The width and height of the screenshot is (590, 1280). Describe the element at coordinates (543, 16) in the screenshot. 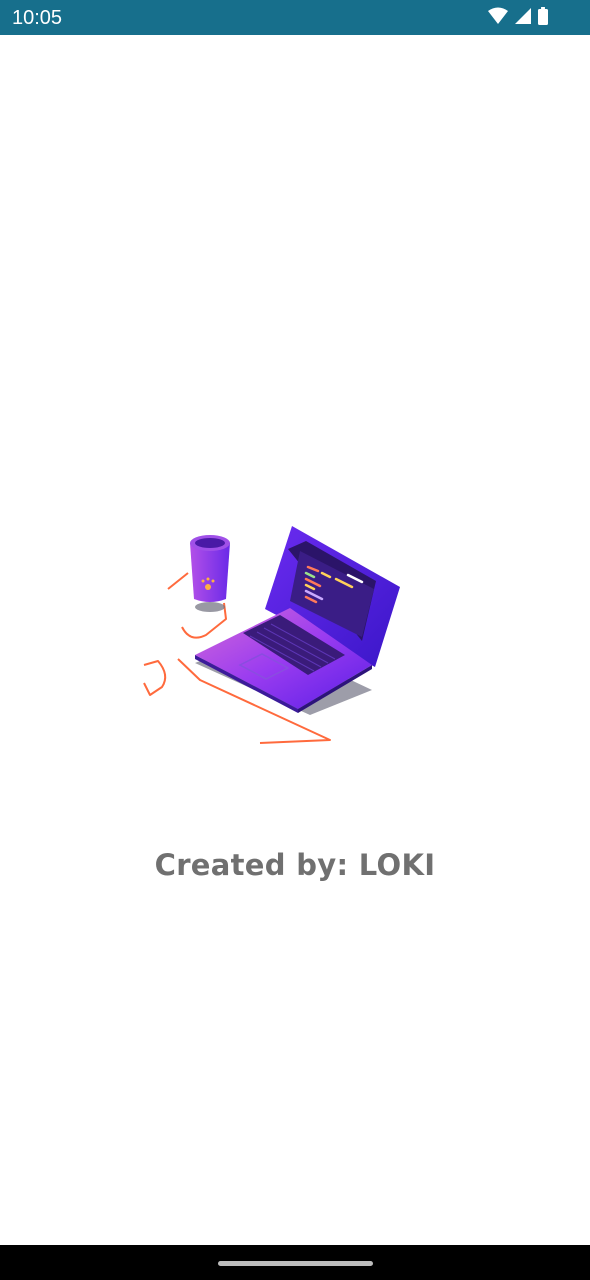

I see `battery-icon` at that location.